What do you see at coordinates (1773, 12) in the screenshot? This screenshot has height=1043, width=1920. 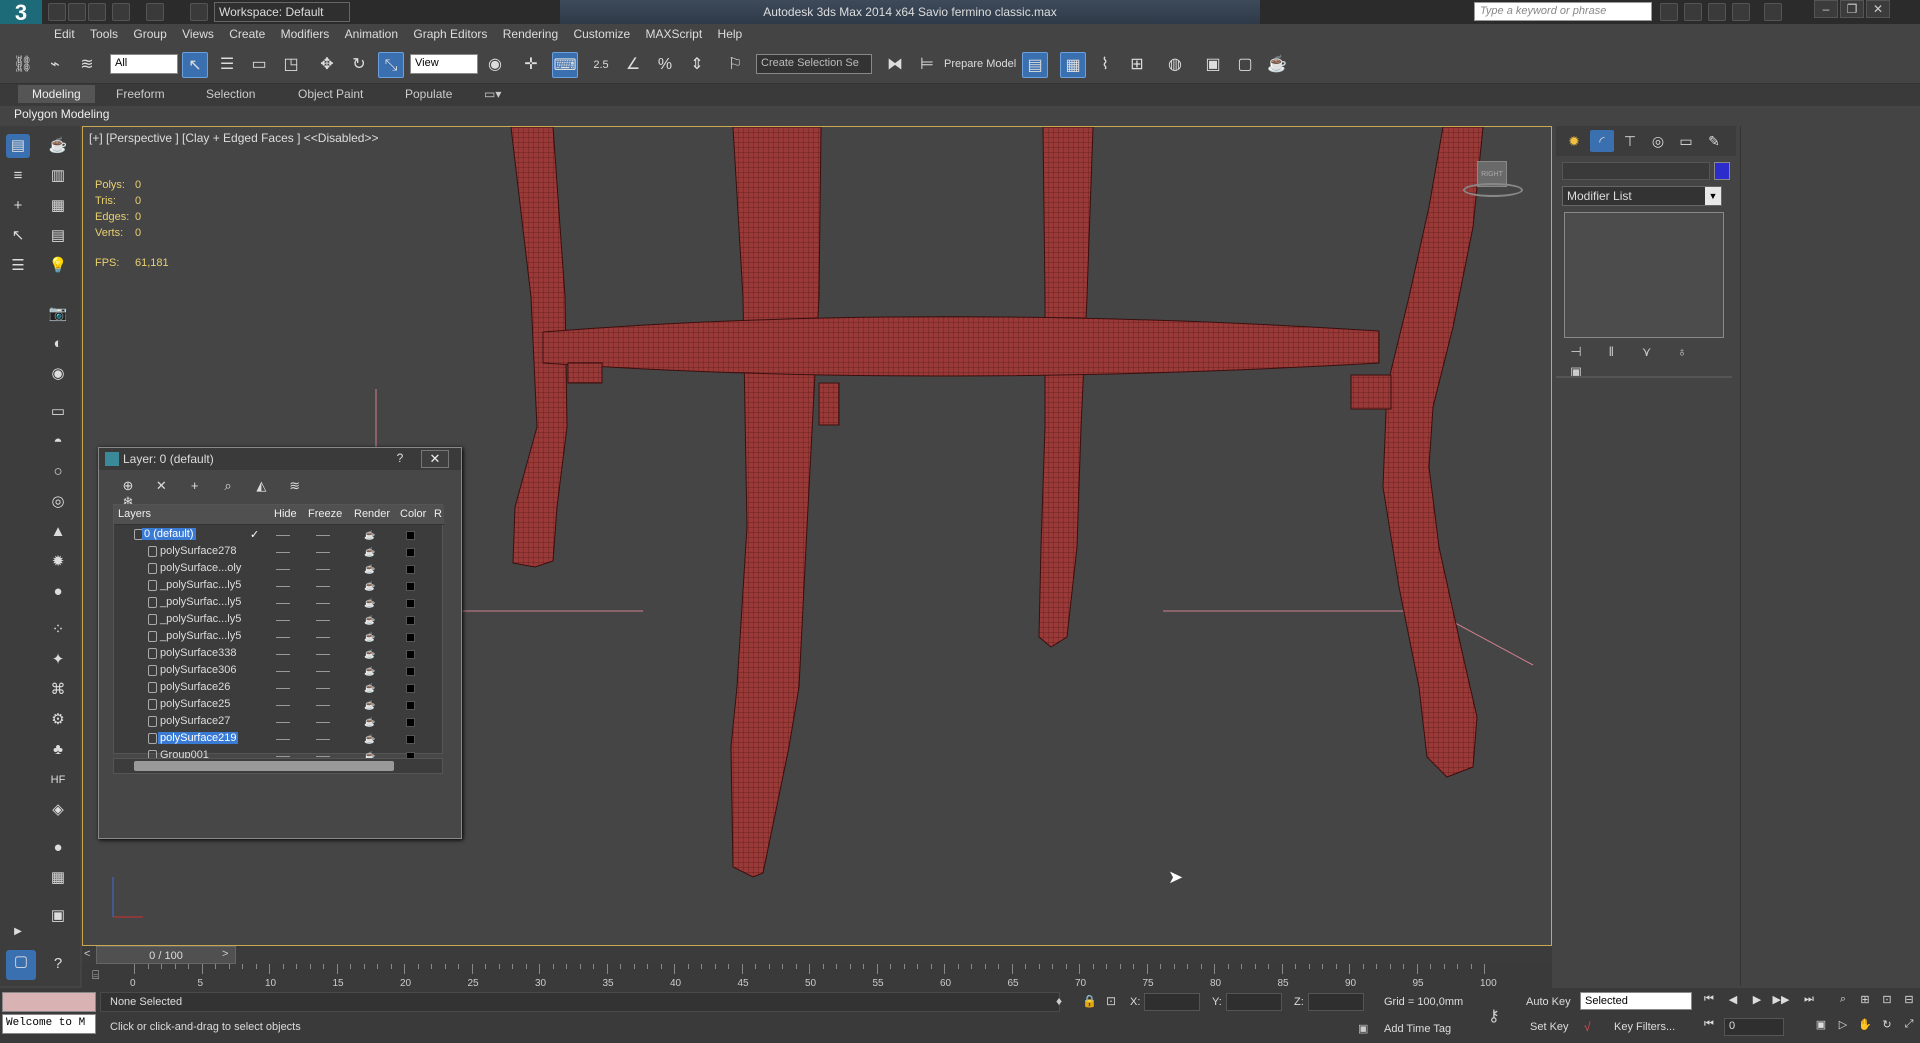 I see `help-icon` at bounding box center [1773, 12].